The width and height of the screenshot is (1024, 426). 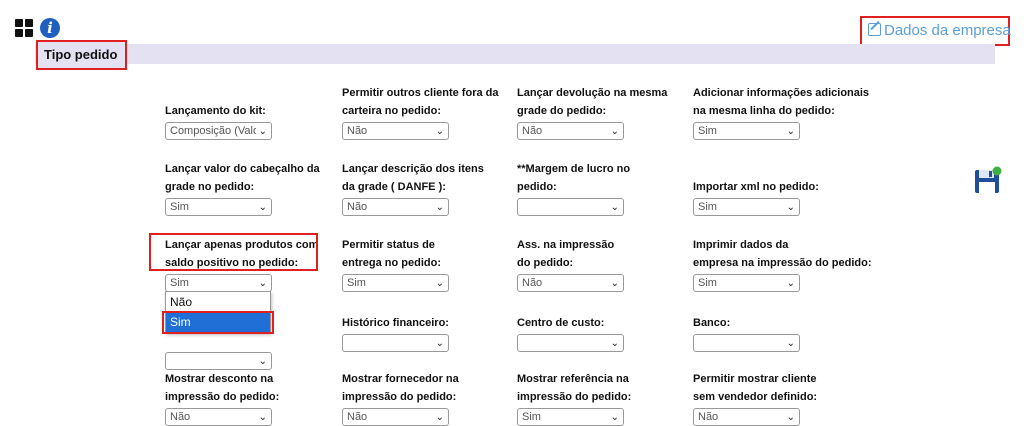 I want to click on centro-custo-select: ⌄, so click(x=570, y=343).